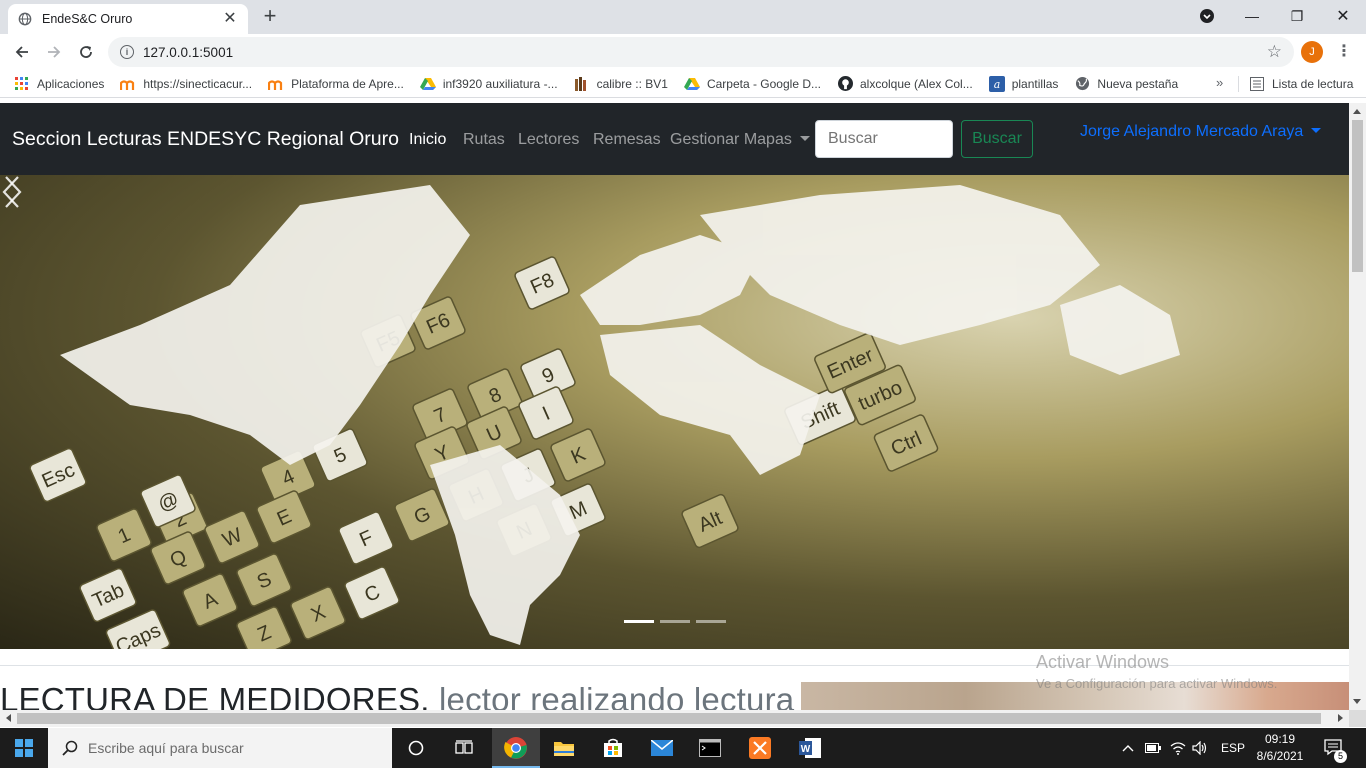 This screenshot has height=768, width=1366. Describe the element at coordinates (1357, 701) in the screenshot. I see `scroll-down-arrow-icon` at that location.